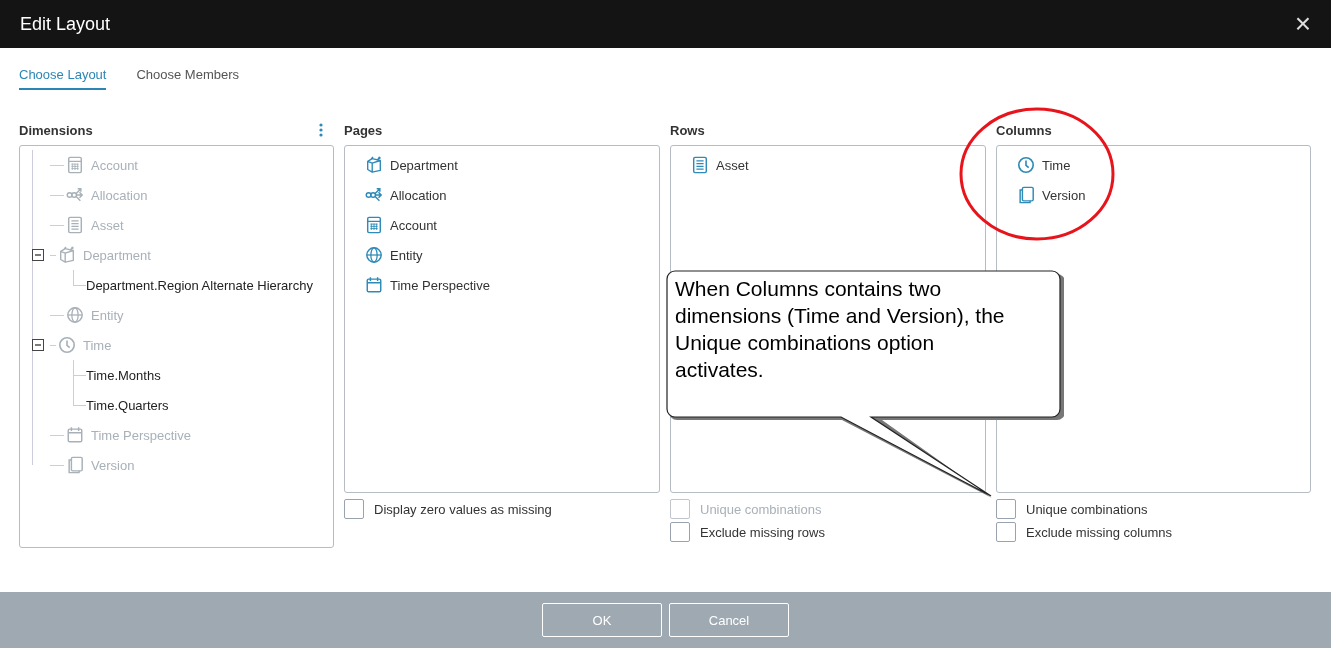 Image resolution: width=1331 pixels, height=648 pixels. Describe the element at coordinates (413, 225) in the screenshot. I see `dimension-item: Account` at that location.